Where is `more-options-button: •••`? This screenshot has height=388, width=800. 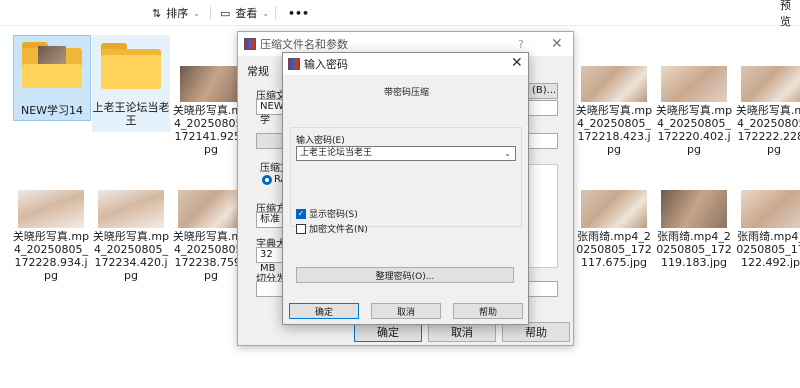 more-options-button: ••• is located at coordinates (298, 13).